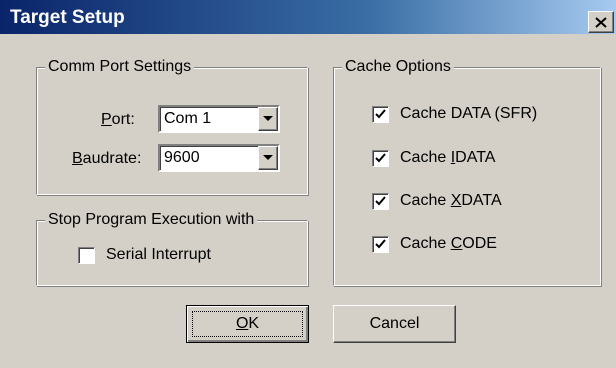  What do you see at coordinates (448, 243) in the screenshot?
I see `cache-code-label: Cache CODE` at bounding box center [448, 243].